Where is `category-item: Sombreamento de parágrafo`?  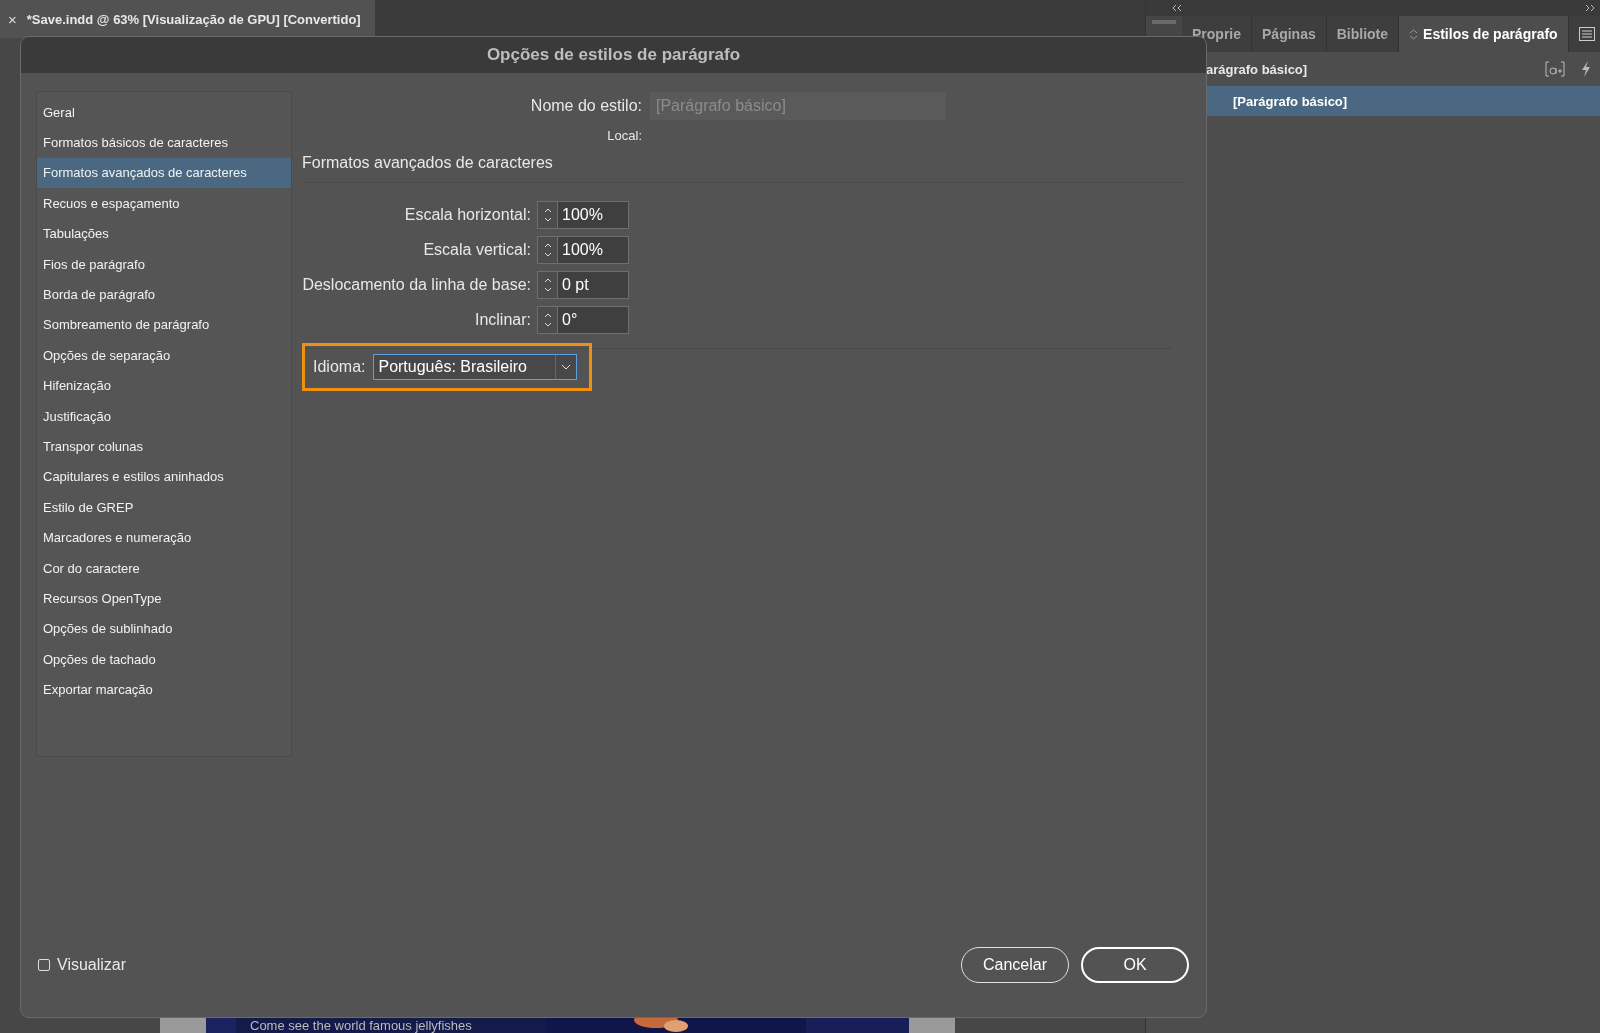
category-item: Sombreamento de parágrafo is located at coordinates (164, 325).